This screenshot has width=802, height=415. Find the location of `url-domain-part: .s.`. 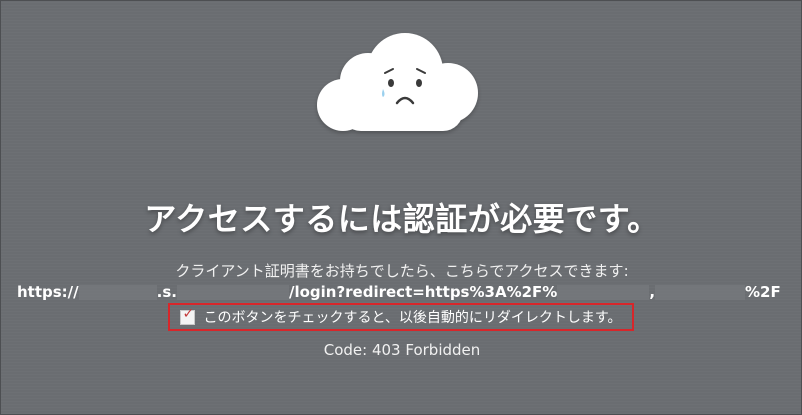

url-domain-part: .s. is located at coordinates (166, 292).